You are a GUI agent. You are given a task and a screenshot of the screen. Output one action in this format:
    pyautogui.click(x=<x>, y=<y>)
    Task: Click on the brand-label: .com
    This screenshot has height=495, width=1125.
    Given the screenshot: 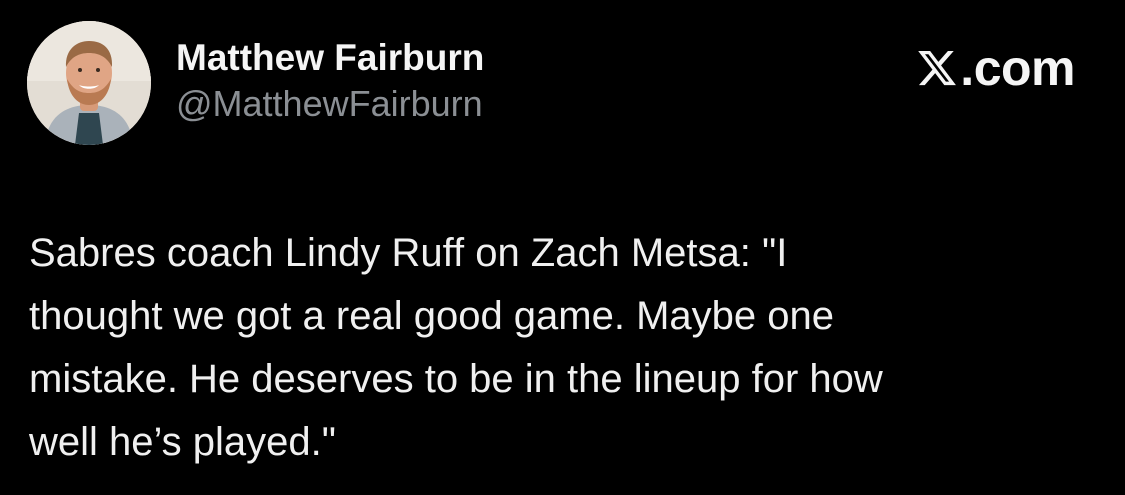 What is the action you would take?
    pyautogui.click(x=1017, y=68)
    